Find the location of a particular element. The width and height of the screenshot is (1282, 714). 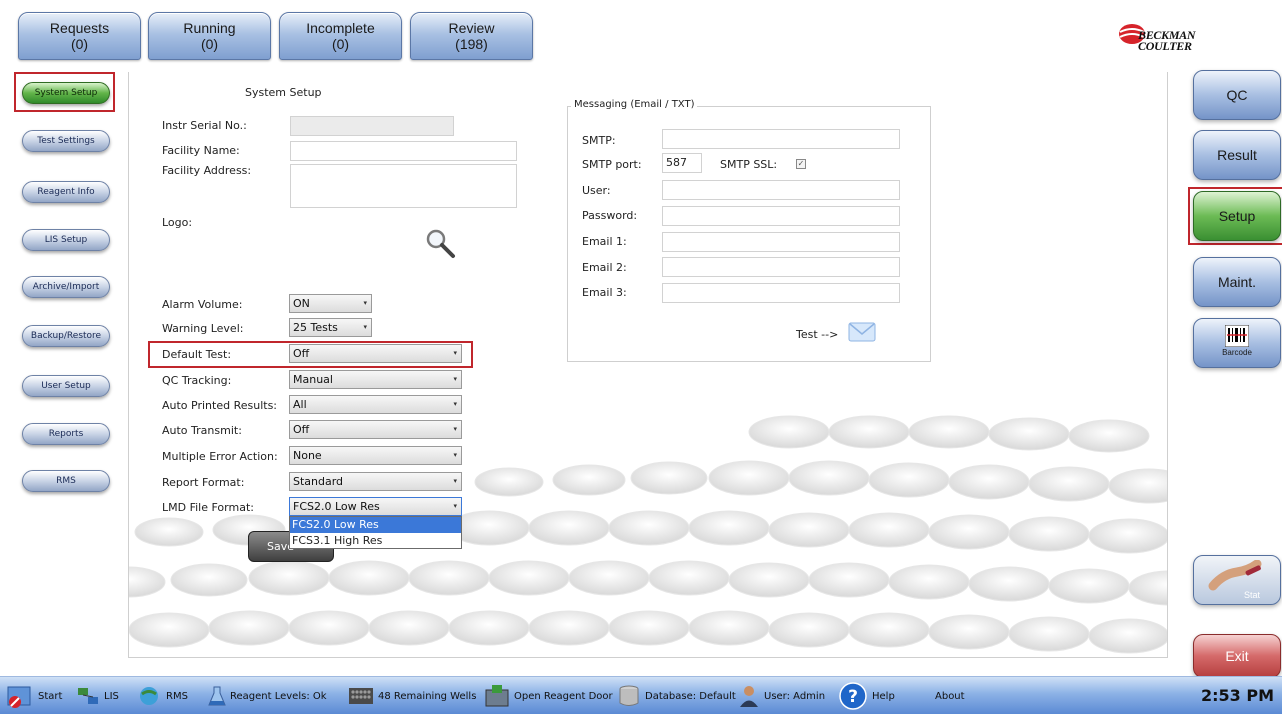

open-reagent-door-button: Open Reagent Door is located at coordinates (548, 695).